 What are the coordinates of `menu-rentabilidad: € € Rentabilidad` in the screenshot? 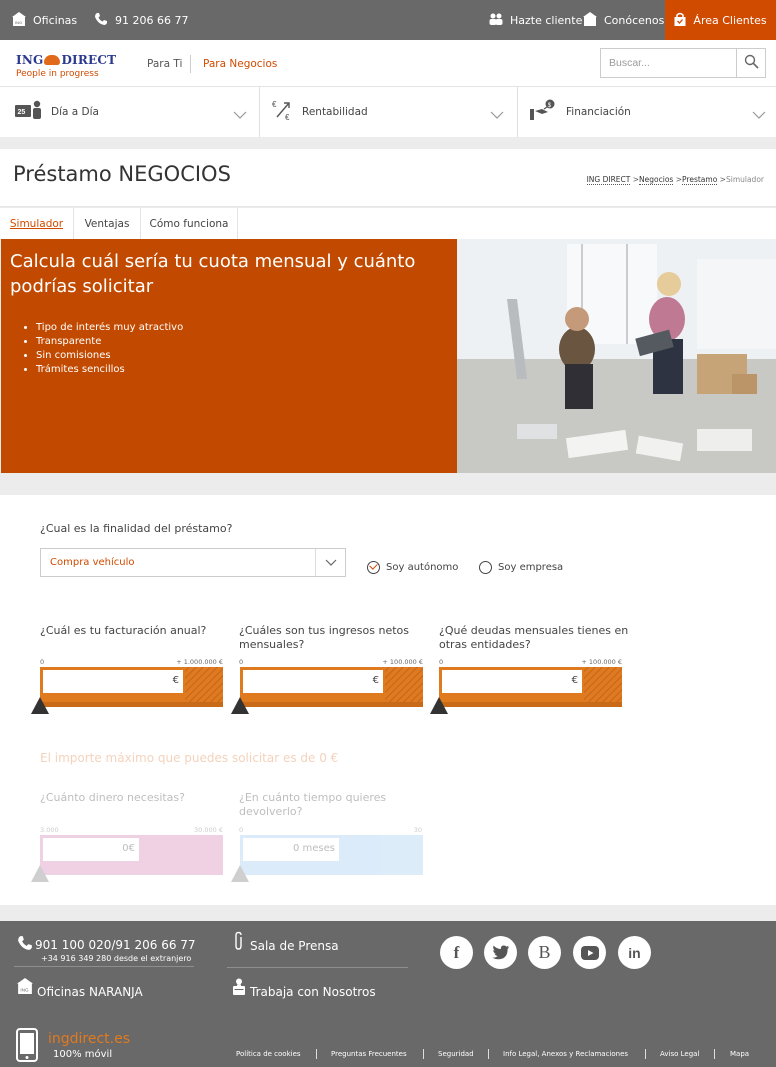 It's located at (389, 112).